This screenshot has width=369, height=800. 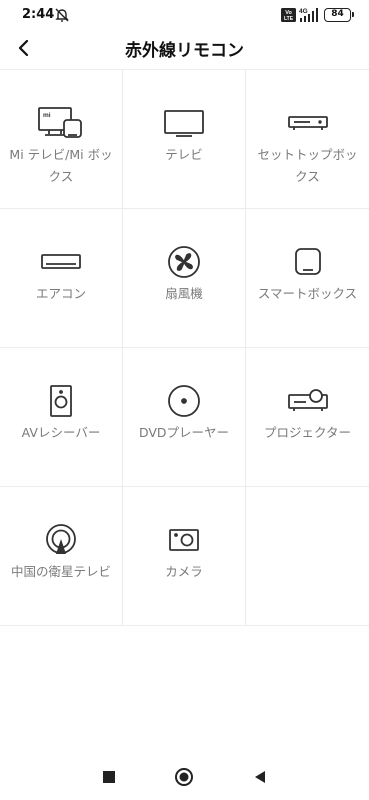 I want to click on recents-square-icon, so click(x=109, y=777).